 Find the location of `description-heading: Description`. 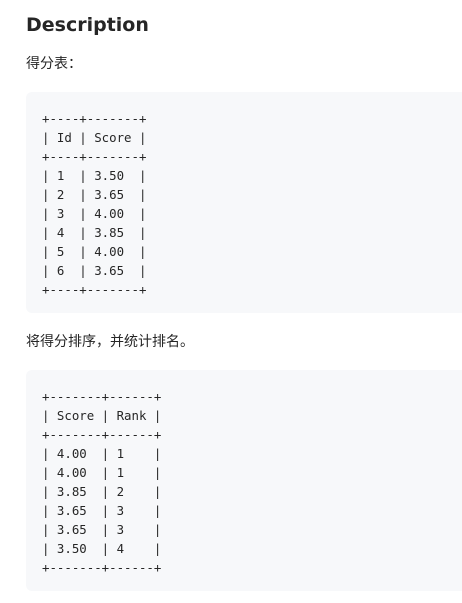

description-heading: Description is located at coordinates (87, 25).